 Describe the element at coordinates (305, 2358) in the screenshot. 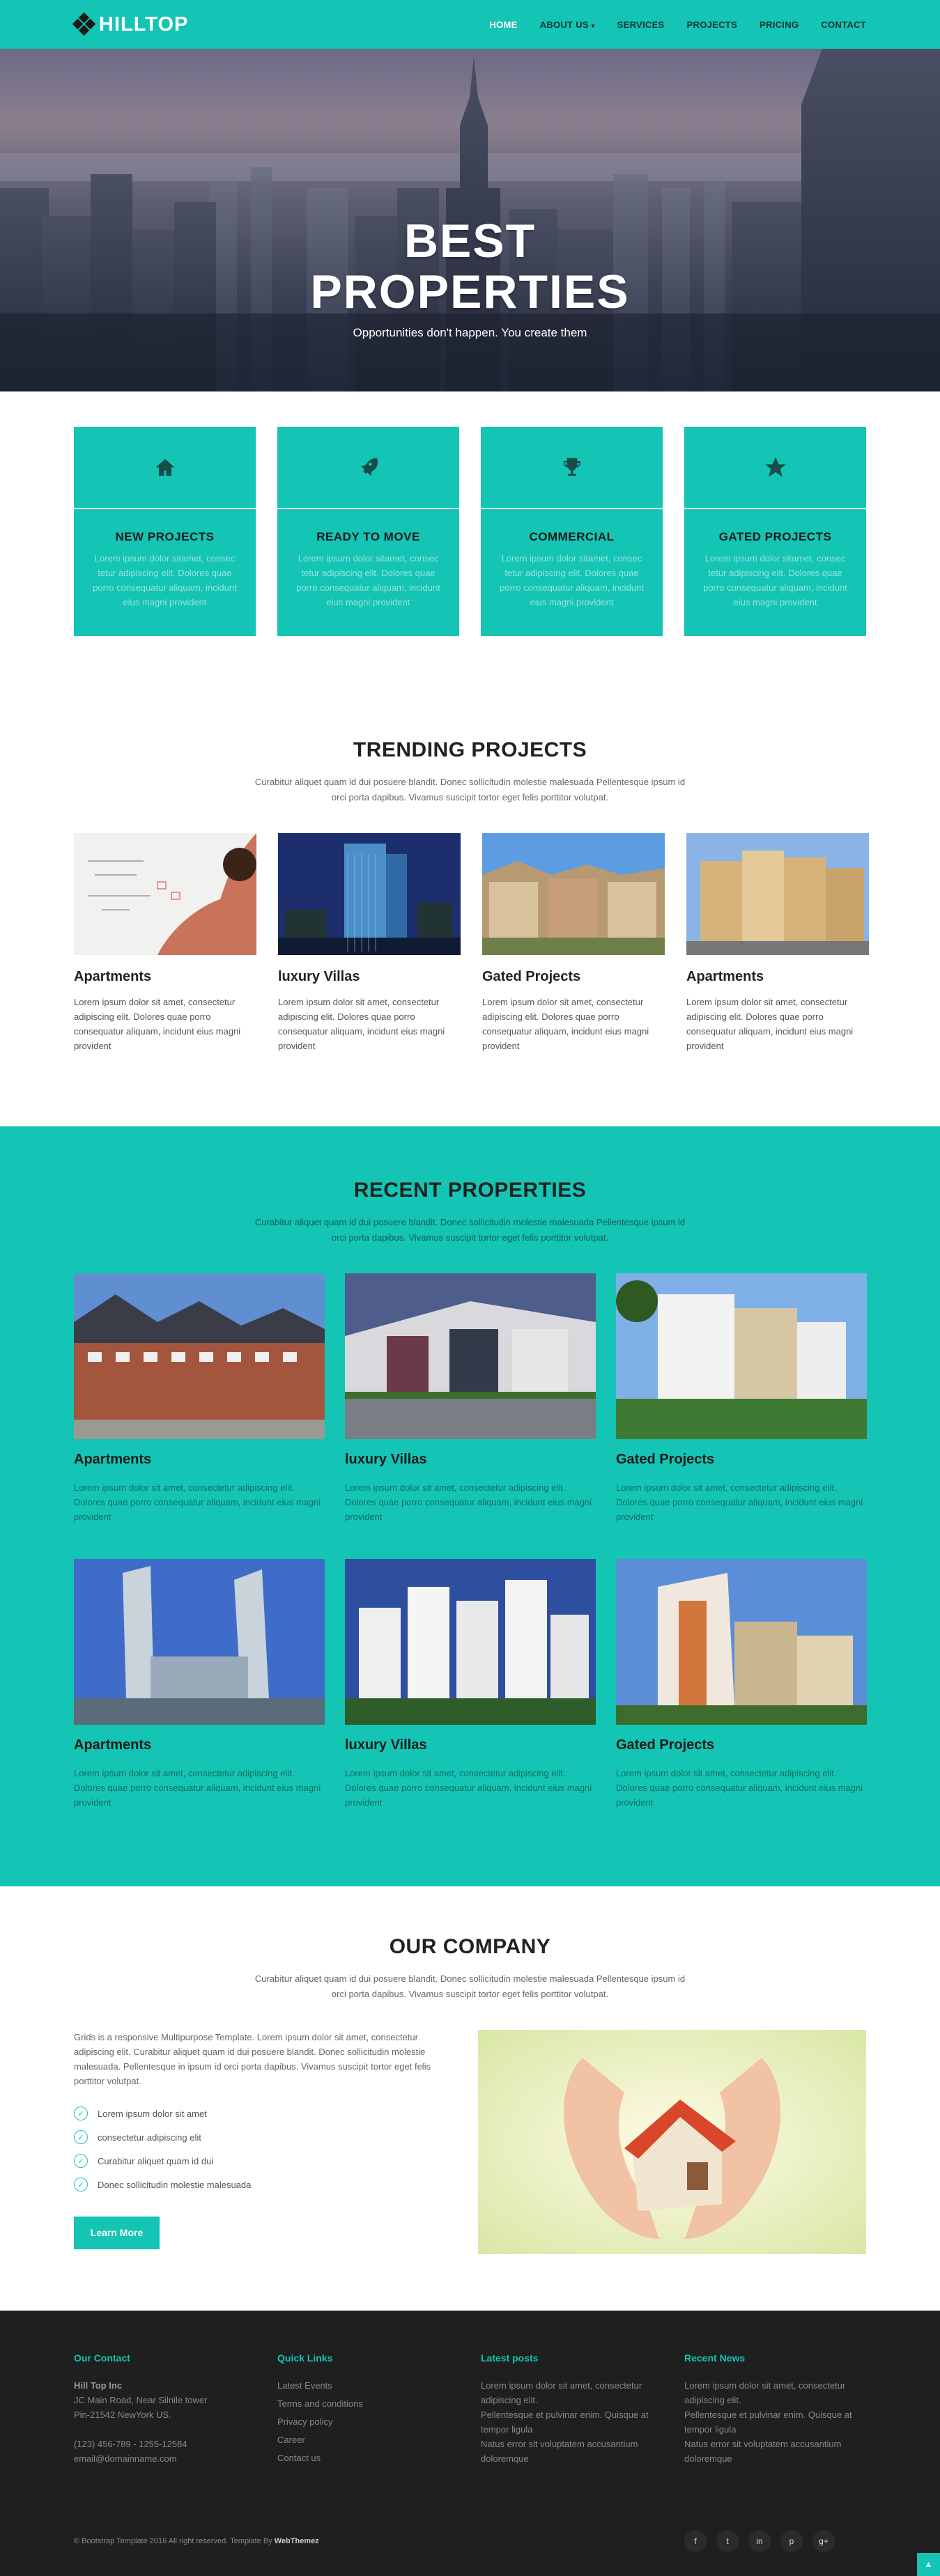

I see `footer-heading: Quick Links` at that location.